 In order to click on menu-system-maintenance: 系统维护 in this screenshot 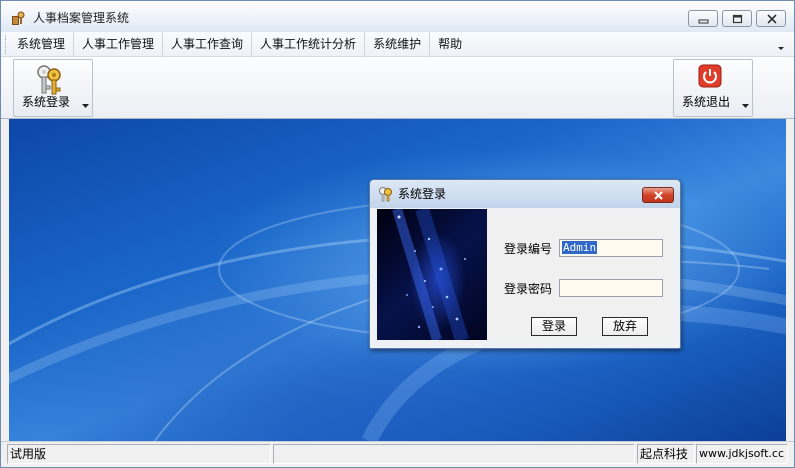, I will do `click(398, 44)`.